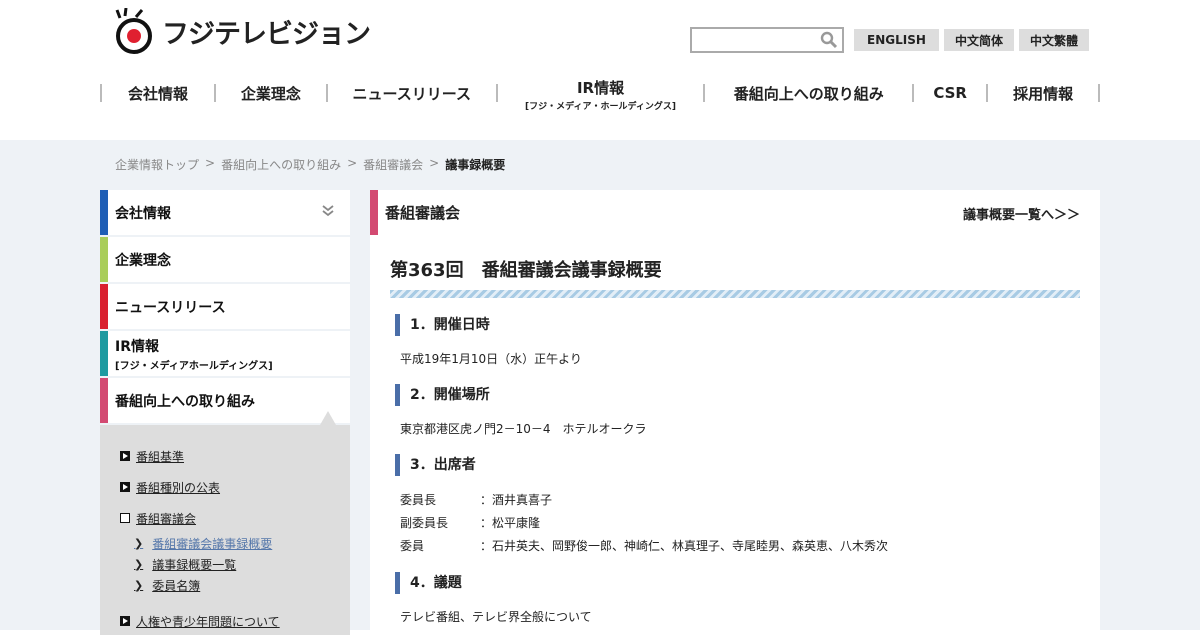  Describe the element at coordinates (1054, 40) in the screenshot. I see `lang-zh-traditional-button: 中文繁體` at that location.